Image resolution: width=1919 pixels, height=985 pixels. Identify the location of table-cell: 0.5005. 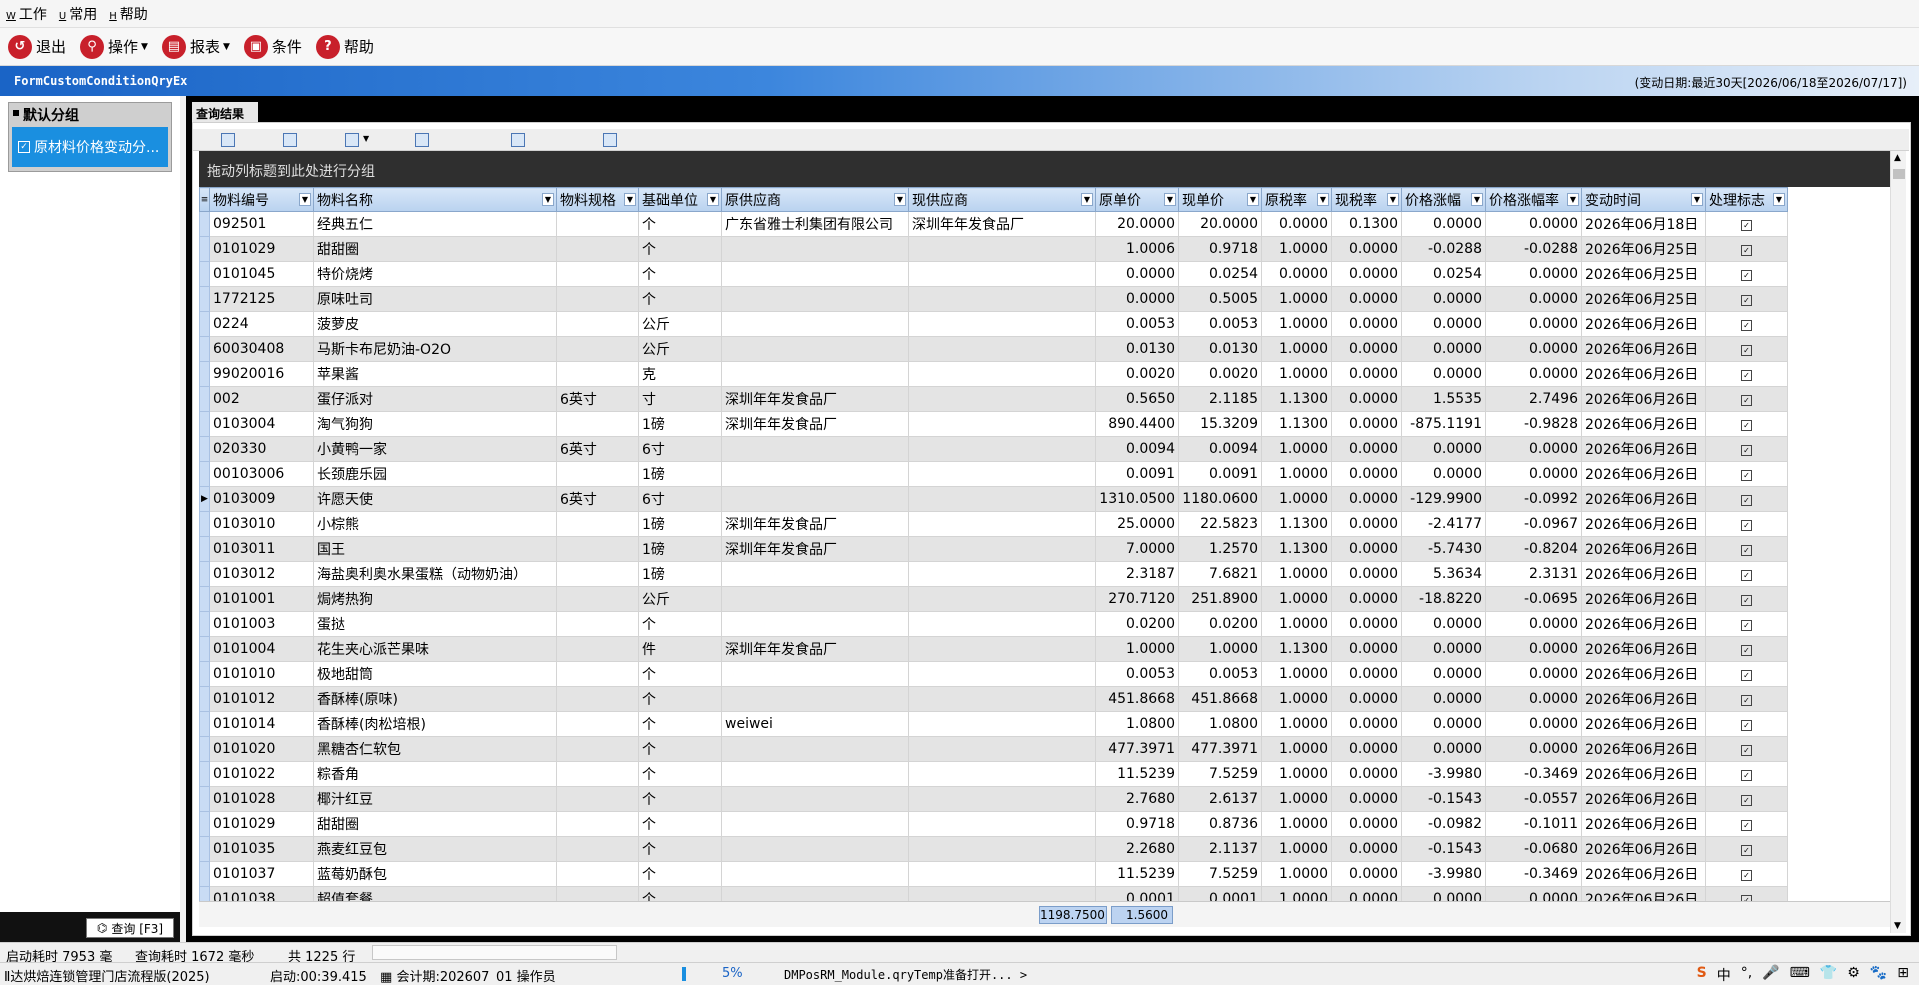
(1220, 299).